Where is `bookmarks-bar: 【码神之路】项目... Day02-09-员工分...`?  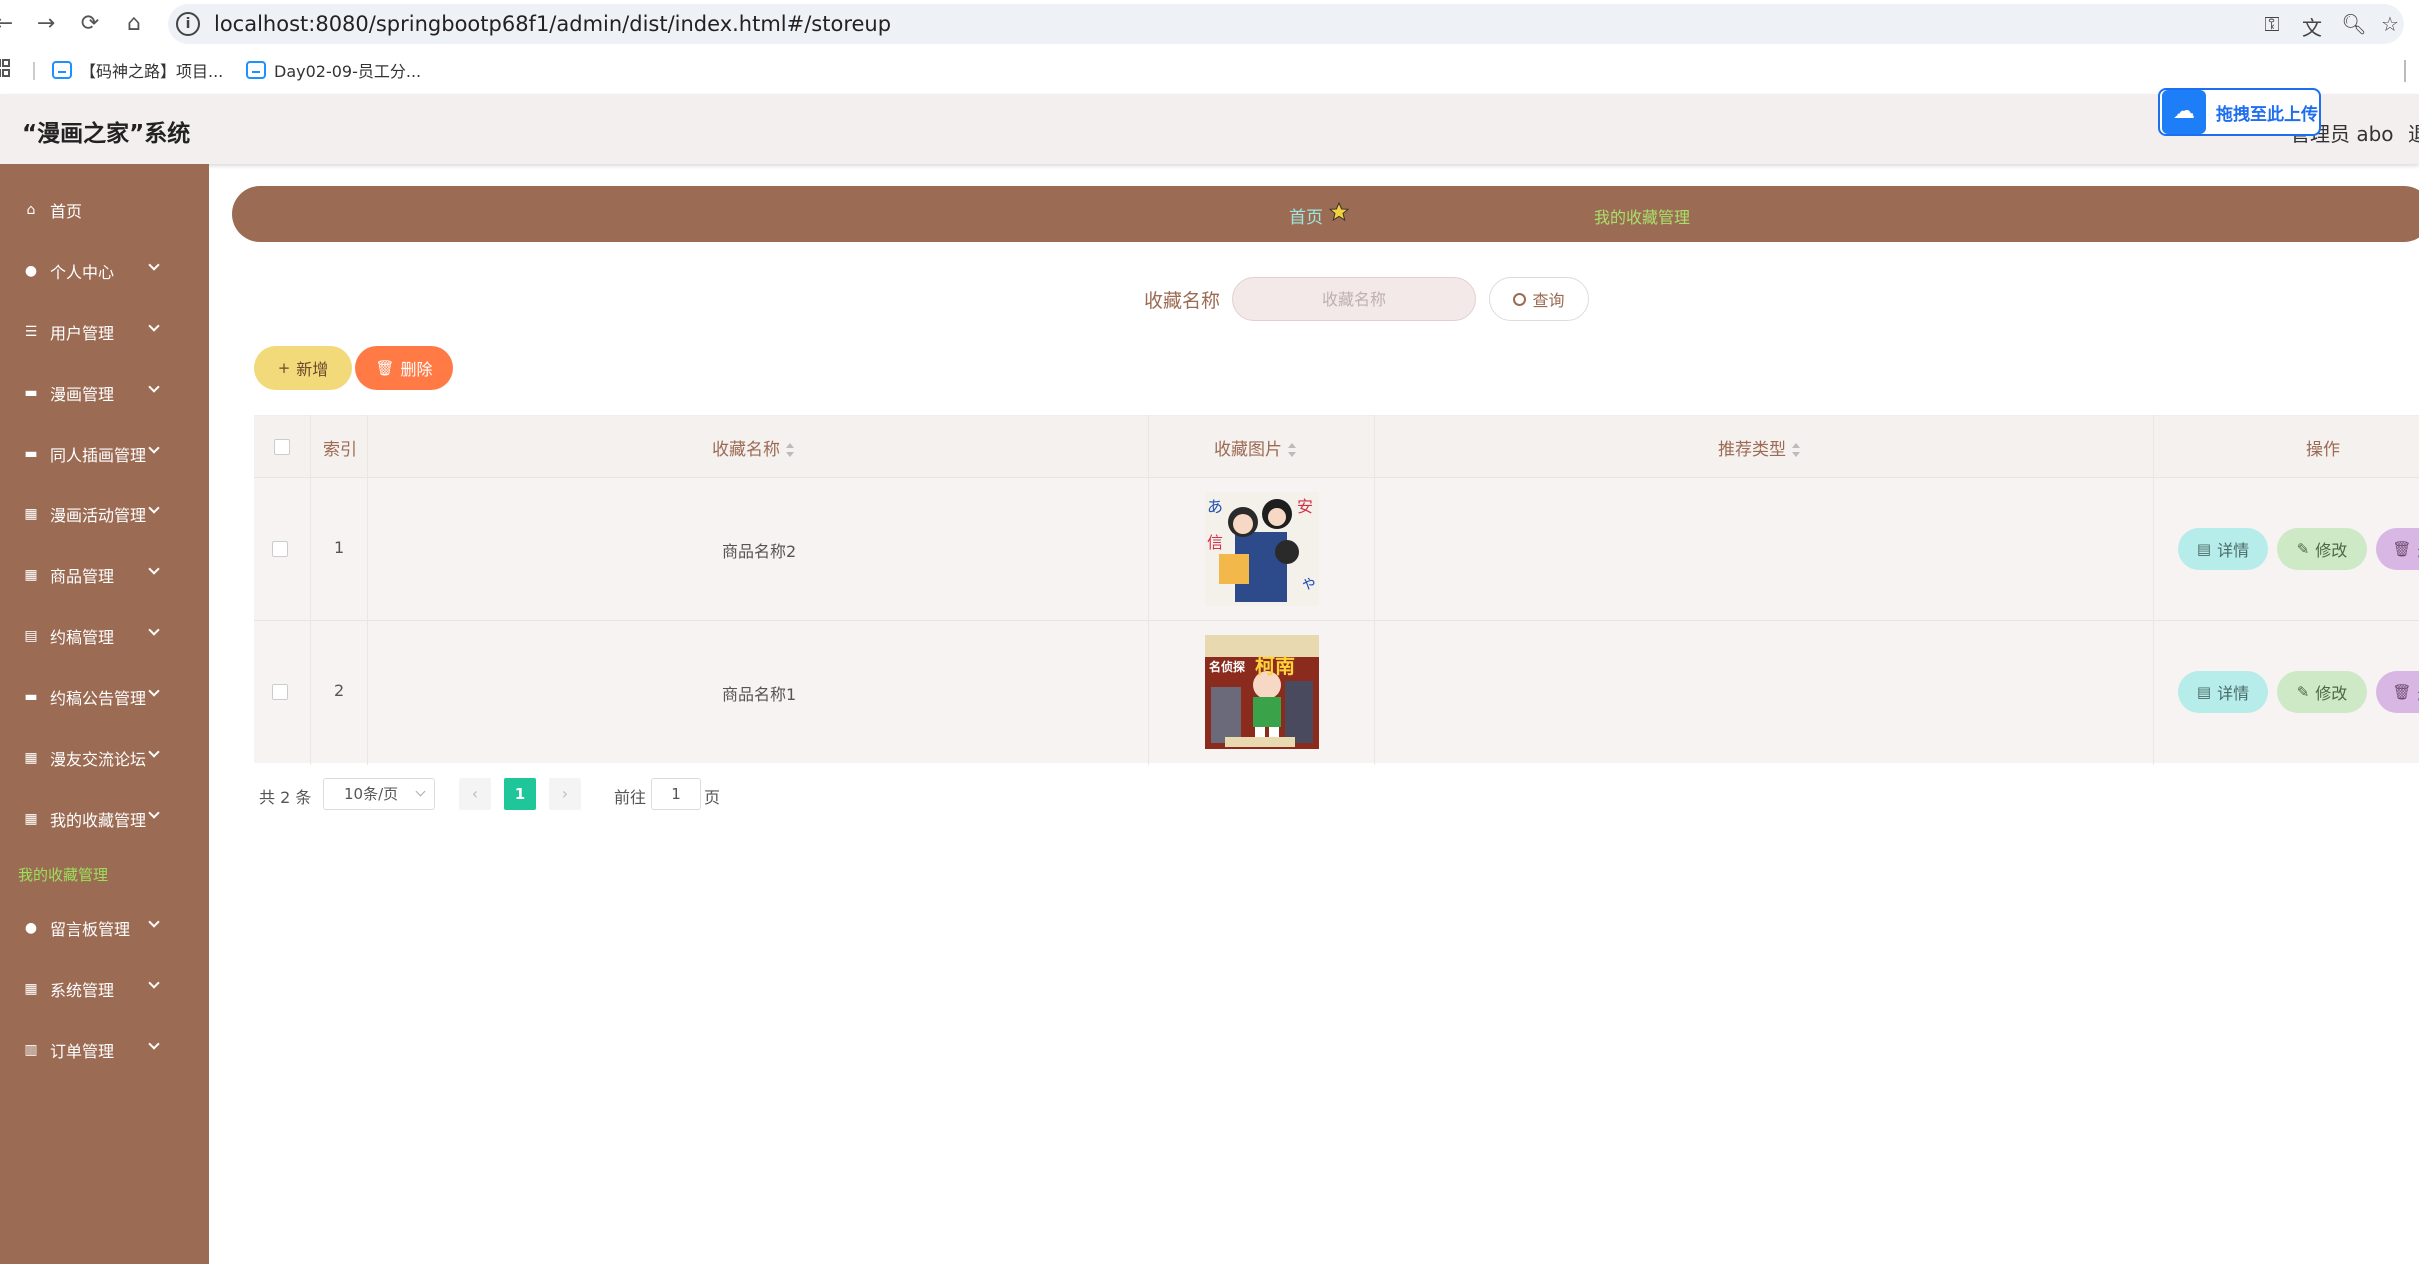
bookmarks-bar: 【码神之路】项目... Day02-09-员工分... is located at coordinates (1209, 71).